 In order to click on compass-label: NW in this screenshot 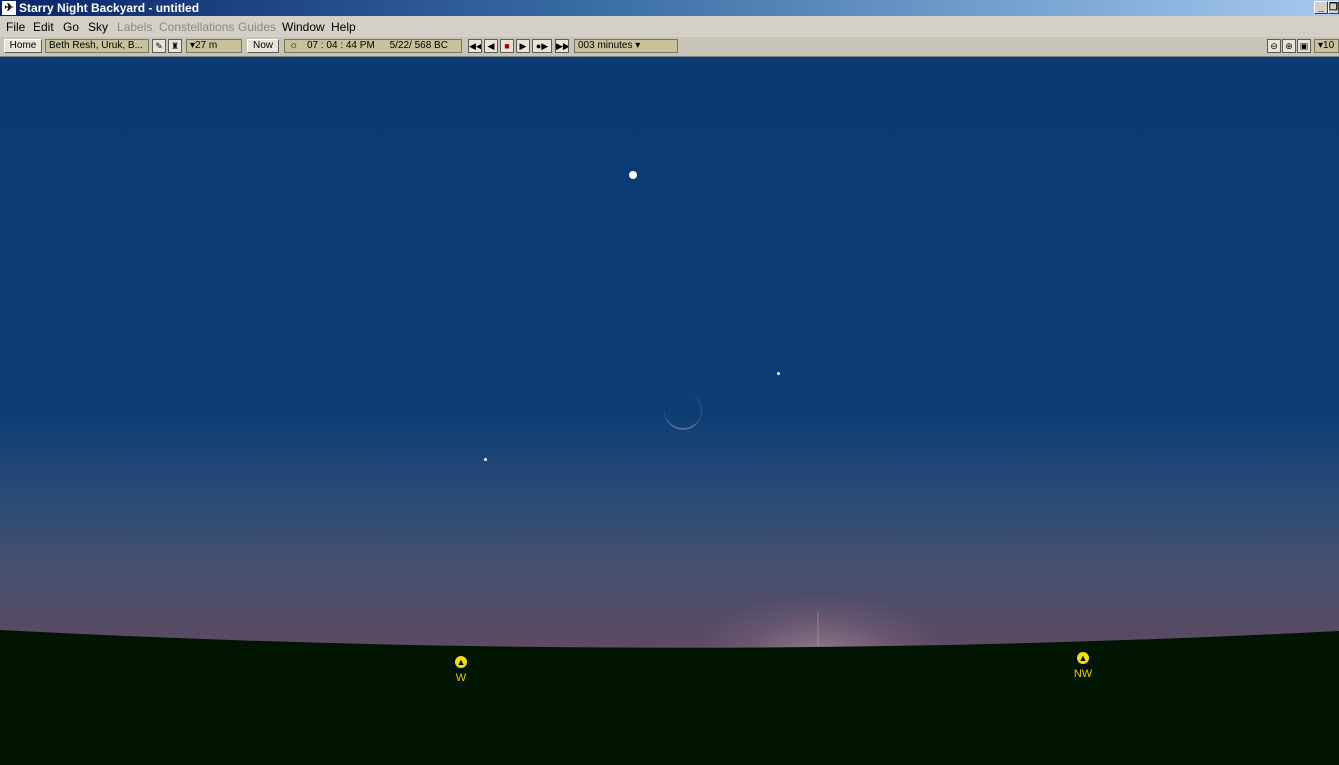, I will do `click(1083, 674)`.